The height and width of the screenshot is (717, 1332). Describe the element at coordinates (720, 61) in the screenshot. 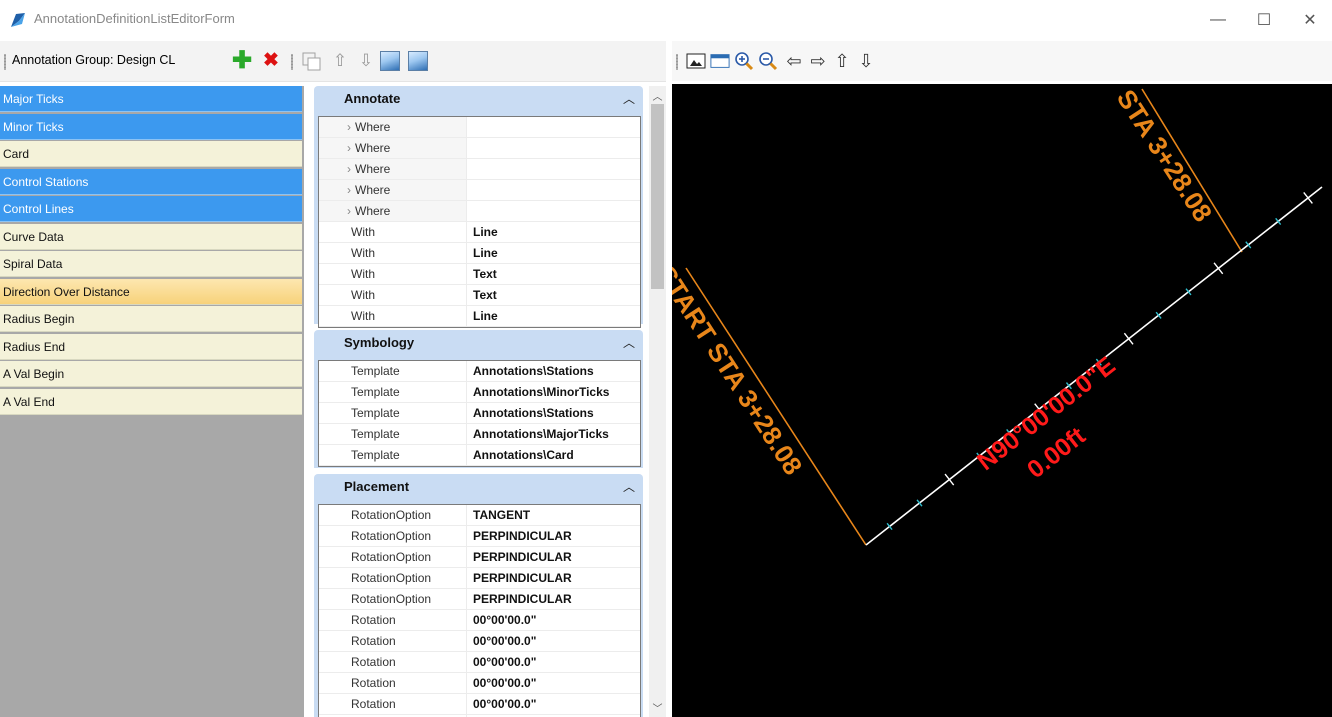

I see `window-view-icon` at that location.